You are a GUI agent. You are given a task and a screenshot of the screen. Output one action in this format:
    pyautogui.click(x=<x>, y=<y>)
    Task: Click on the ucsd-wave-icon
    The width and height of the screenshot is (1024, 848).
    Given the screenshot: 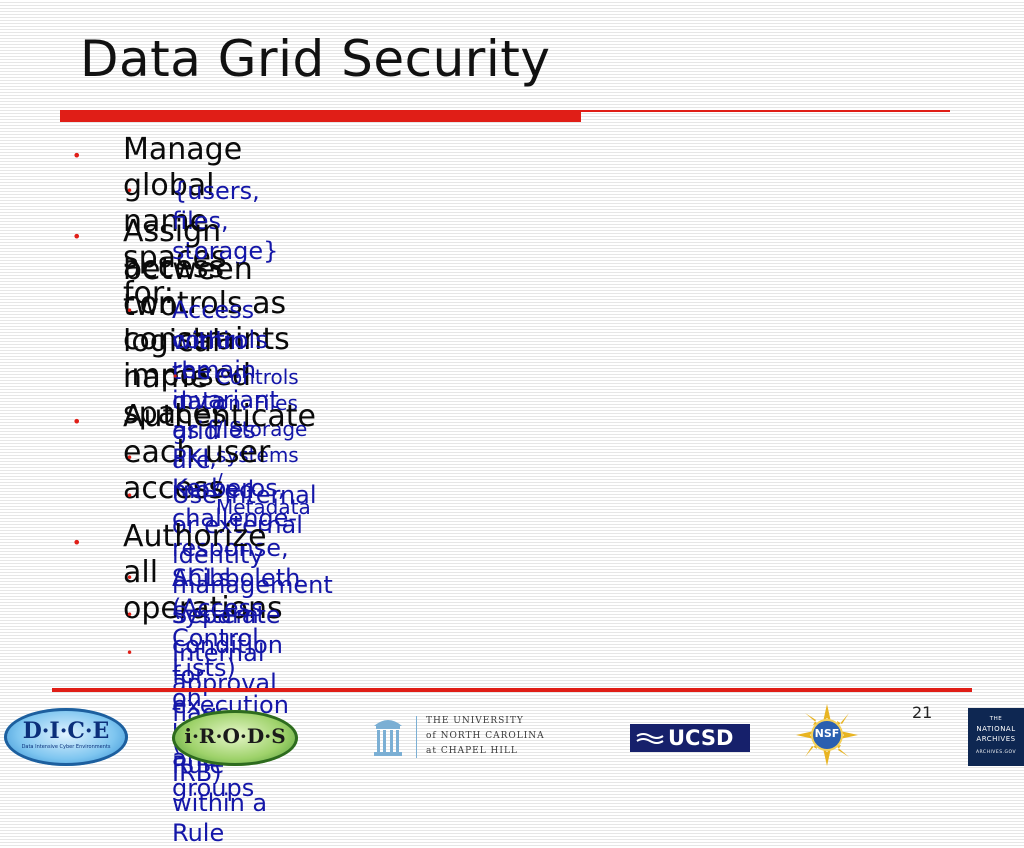 What is the action you would take?
    pyautogui.click(x=650, y=738)
    